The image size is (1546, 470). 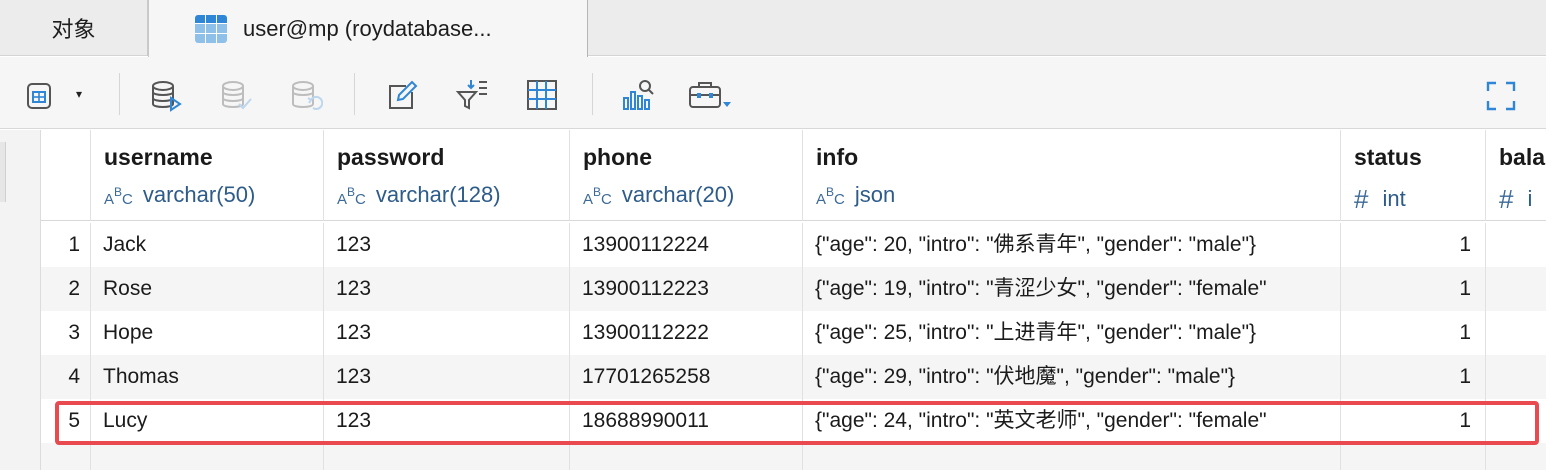 I want to click on filter-sort-icon, so click(x=471, y=95).